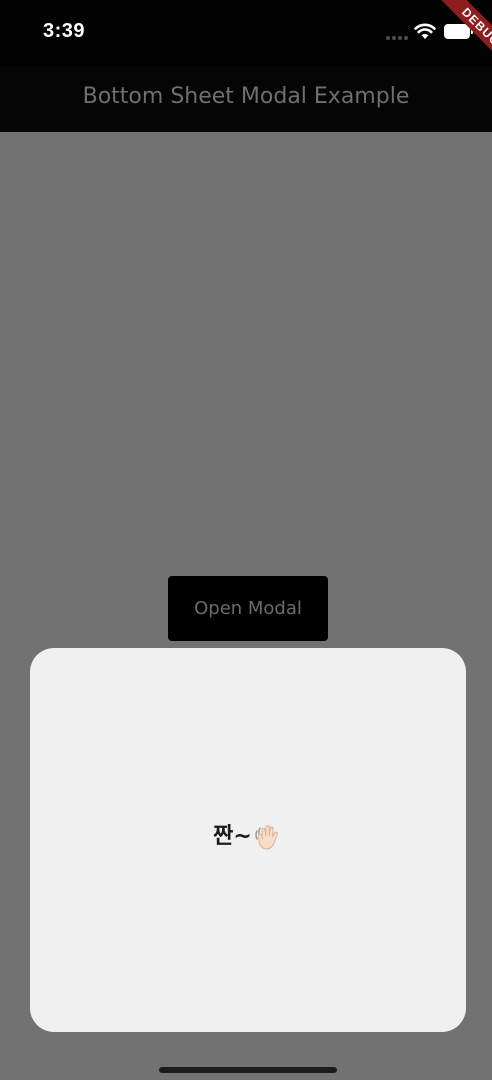 The width and height of the screenshot is (492, 1080). Describe the element at coordinates (246, 96) in the screenshot. I see `page-title: Bottom Sheet Modal Example` at that location.